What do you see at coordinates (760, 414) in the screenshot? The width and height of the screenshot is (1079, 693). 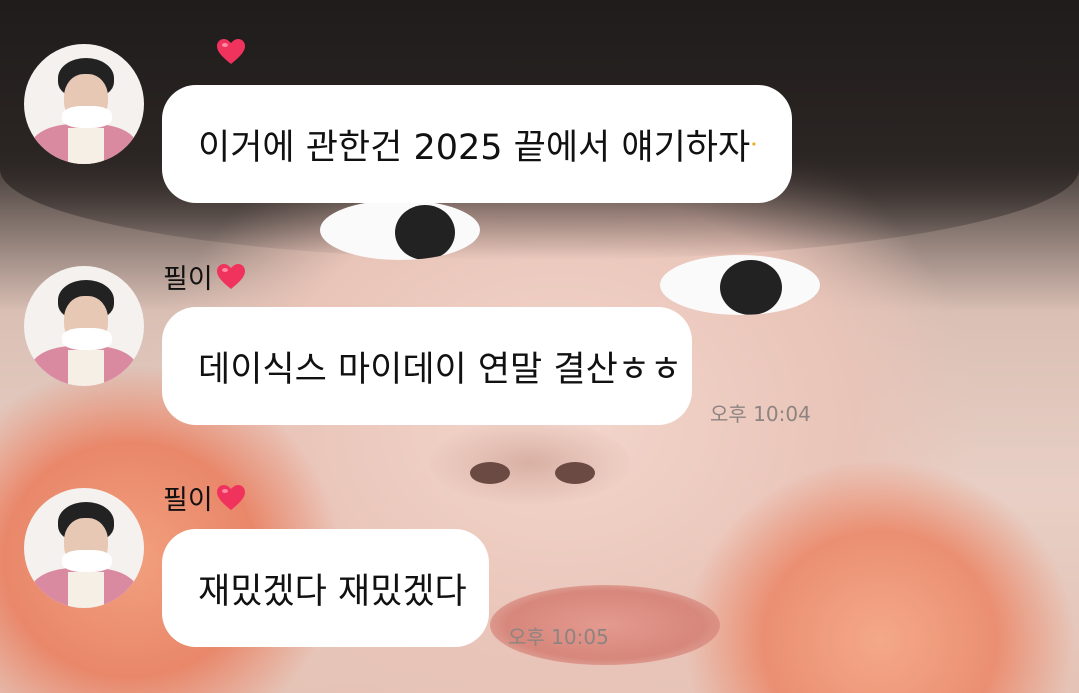 I see `message-time: 오후 10:04` at bounding box center [760, 414].